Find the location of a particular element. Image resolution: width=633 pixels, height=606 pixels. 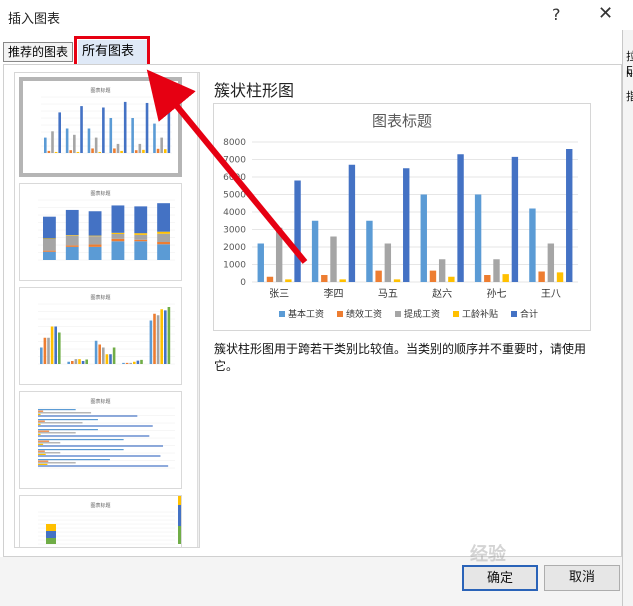

red-arrow-annotation is located at coordinates (227, 166).